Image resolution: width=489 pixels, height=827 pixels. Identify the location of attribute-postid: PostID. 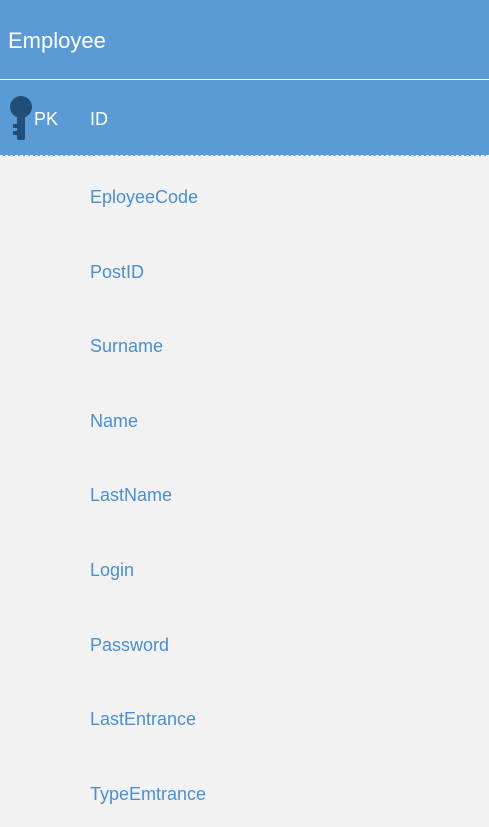
(117, 272).